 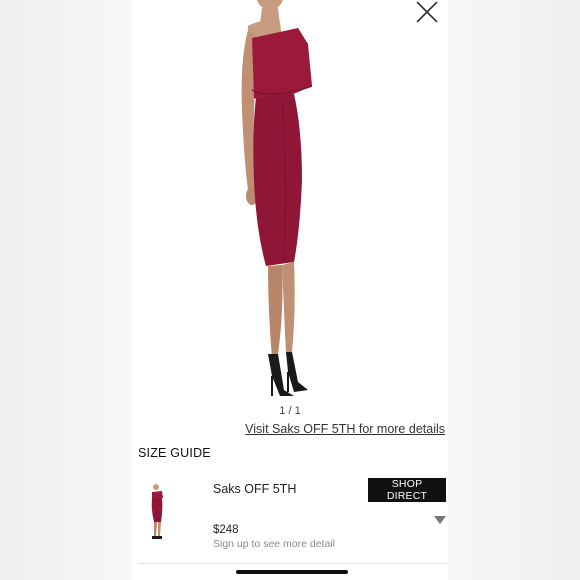 What do you see at coordinates (226, 530) in the screenshot?
I see `price: $248` at bounding box center [226, 530].